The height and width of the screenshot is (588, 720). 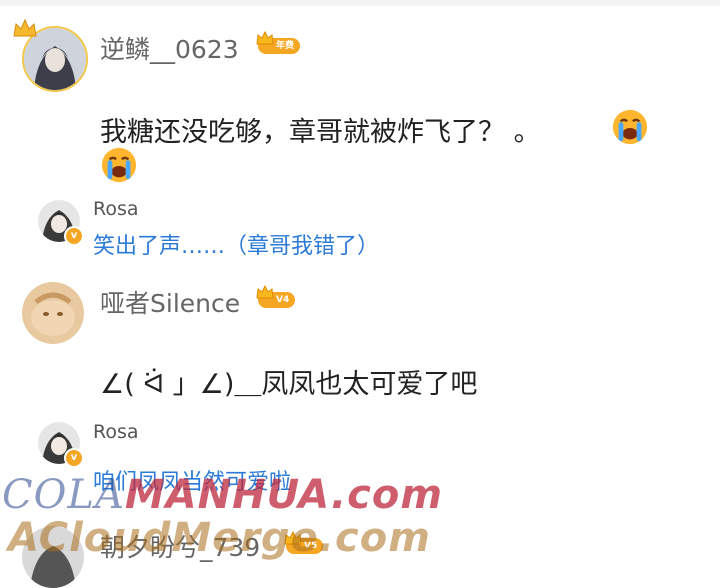 What do you see at coordinates (285, 46) in the screenshot?
I see `badge-label: 年费` at bounding box center [285, 46].